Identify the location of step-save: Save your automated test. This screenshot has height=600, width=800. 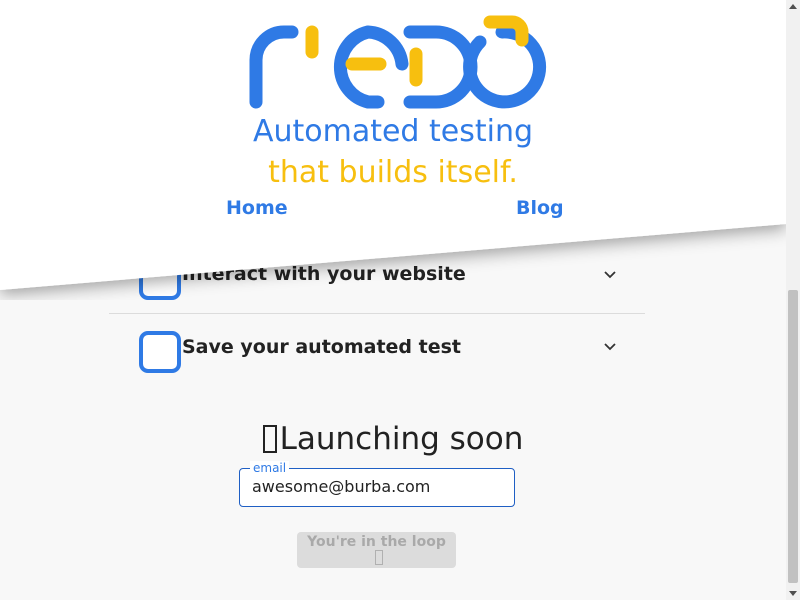
(377, 350).